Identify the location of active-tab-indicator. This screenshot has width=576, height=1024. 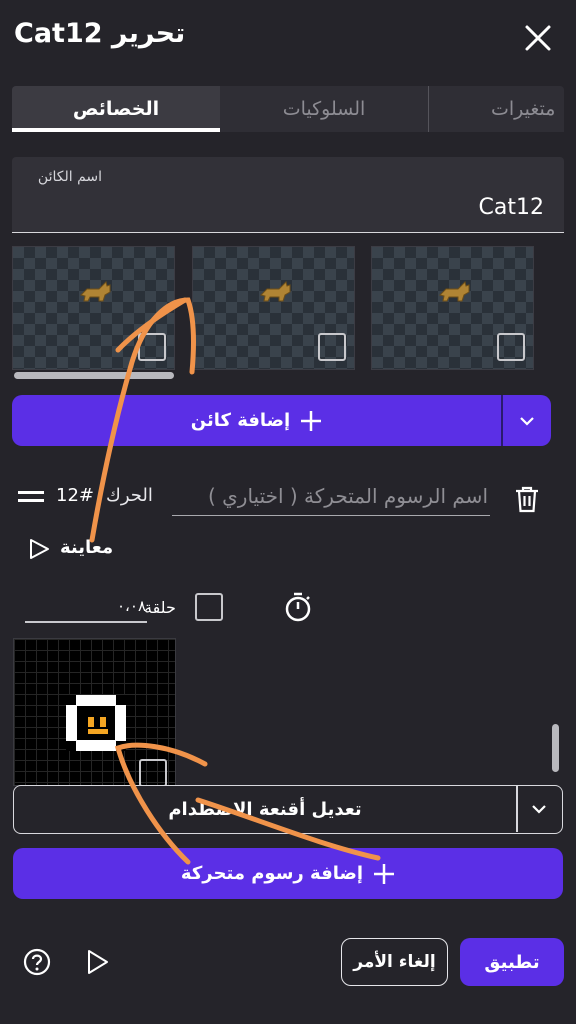
(116, 130).